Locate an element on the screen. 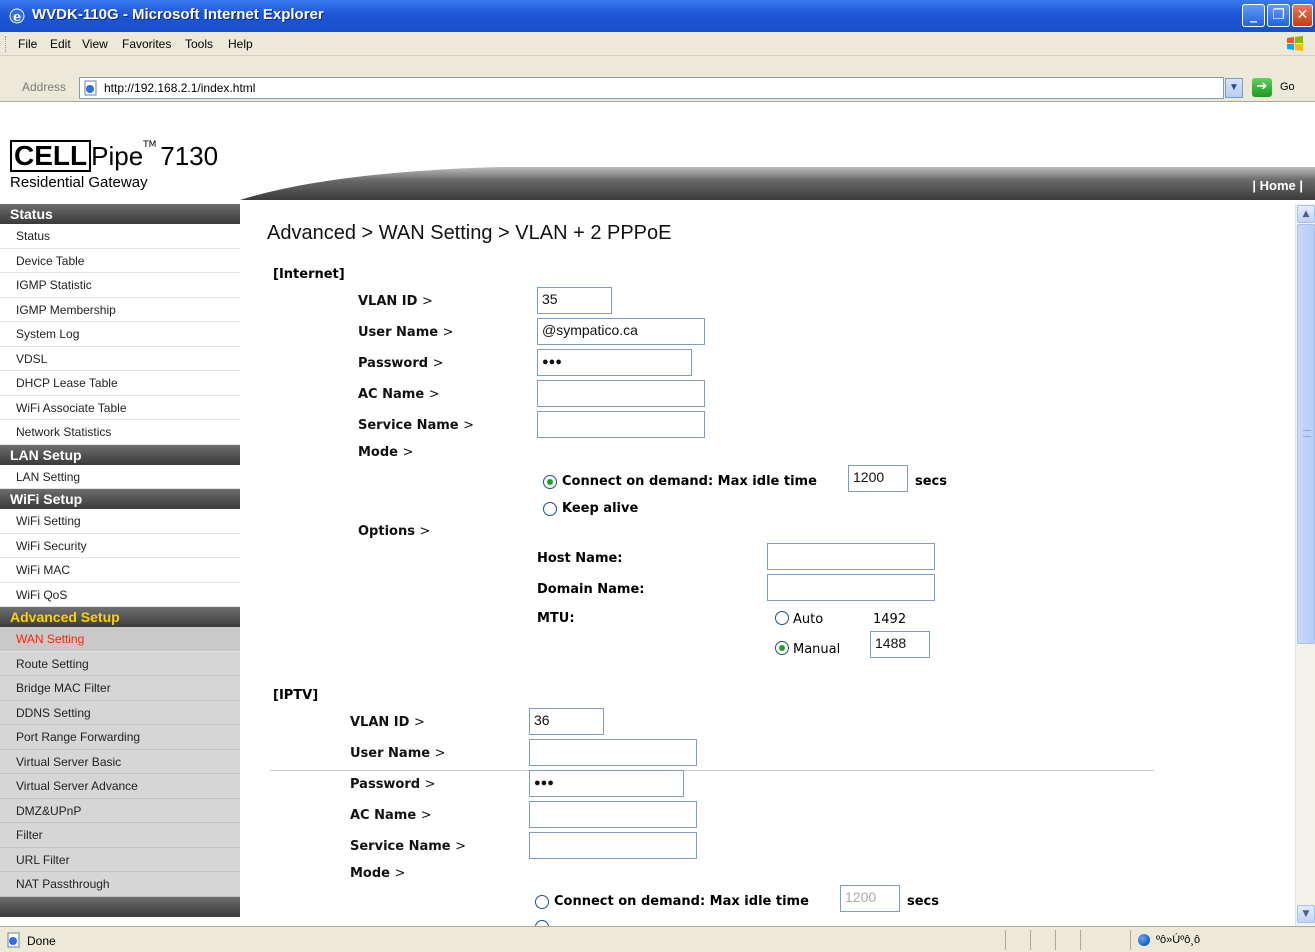  sidebar-item-dmz-upnp: DMZ&UPnP is located at coordinates (120, 810).